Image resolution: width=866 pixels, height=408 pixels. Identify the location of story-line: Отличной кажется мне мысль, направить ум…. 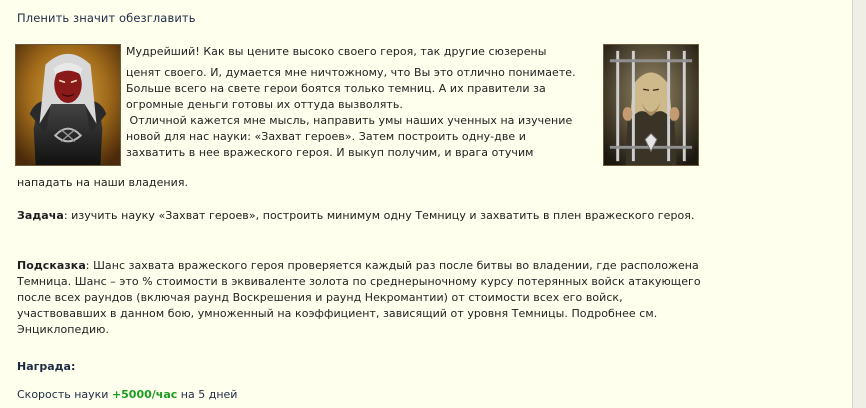
(349, 120).